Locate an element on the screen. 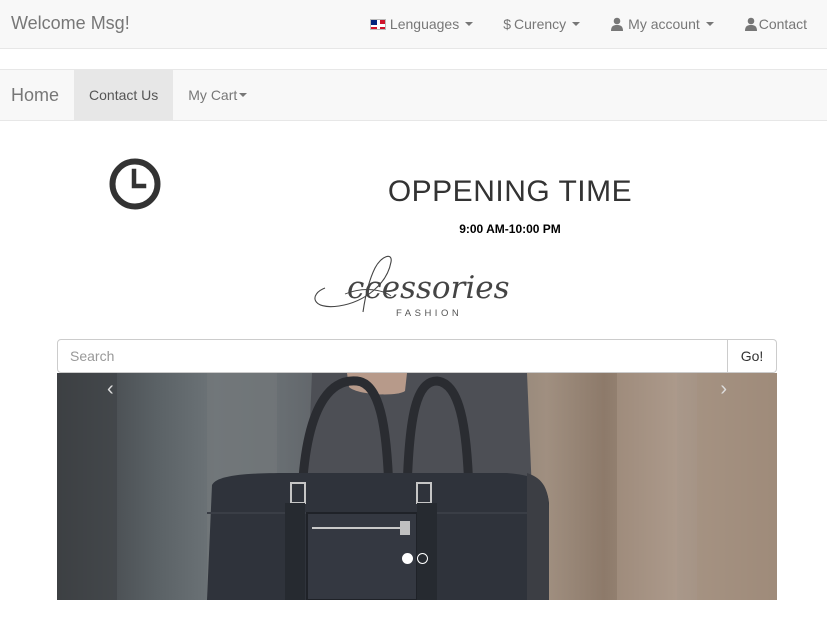 The image size is (827, 622). languages-label: Lenguages is located at coordinates (424, 24).